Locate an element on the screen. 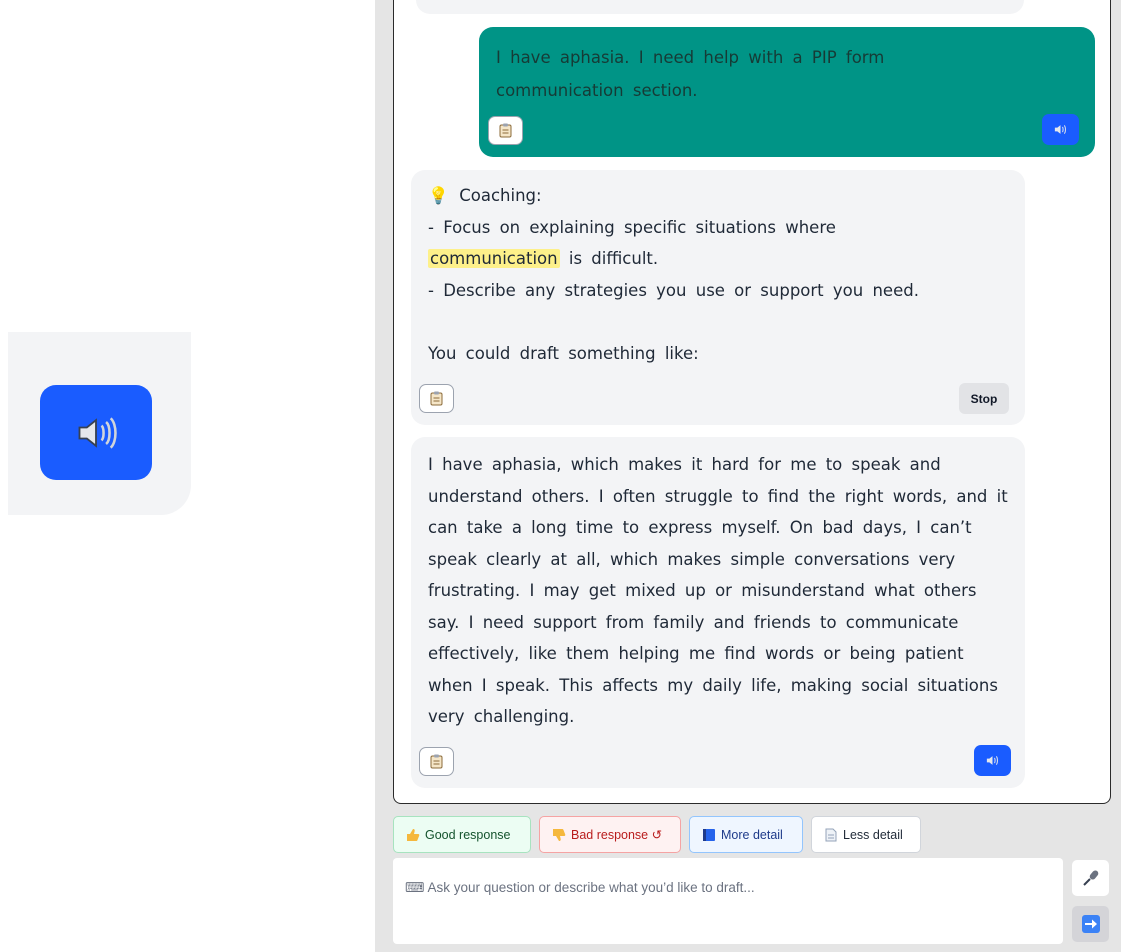 Image resolution: width=1121 pixels, height=952 pixels. question-input-container is located at coordinates (728, 901).